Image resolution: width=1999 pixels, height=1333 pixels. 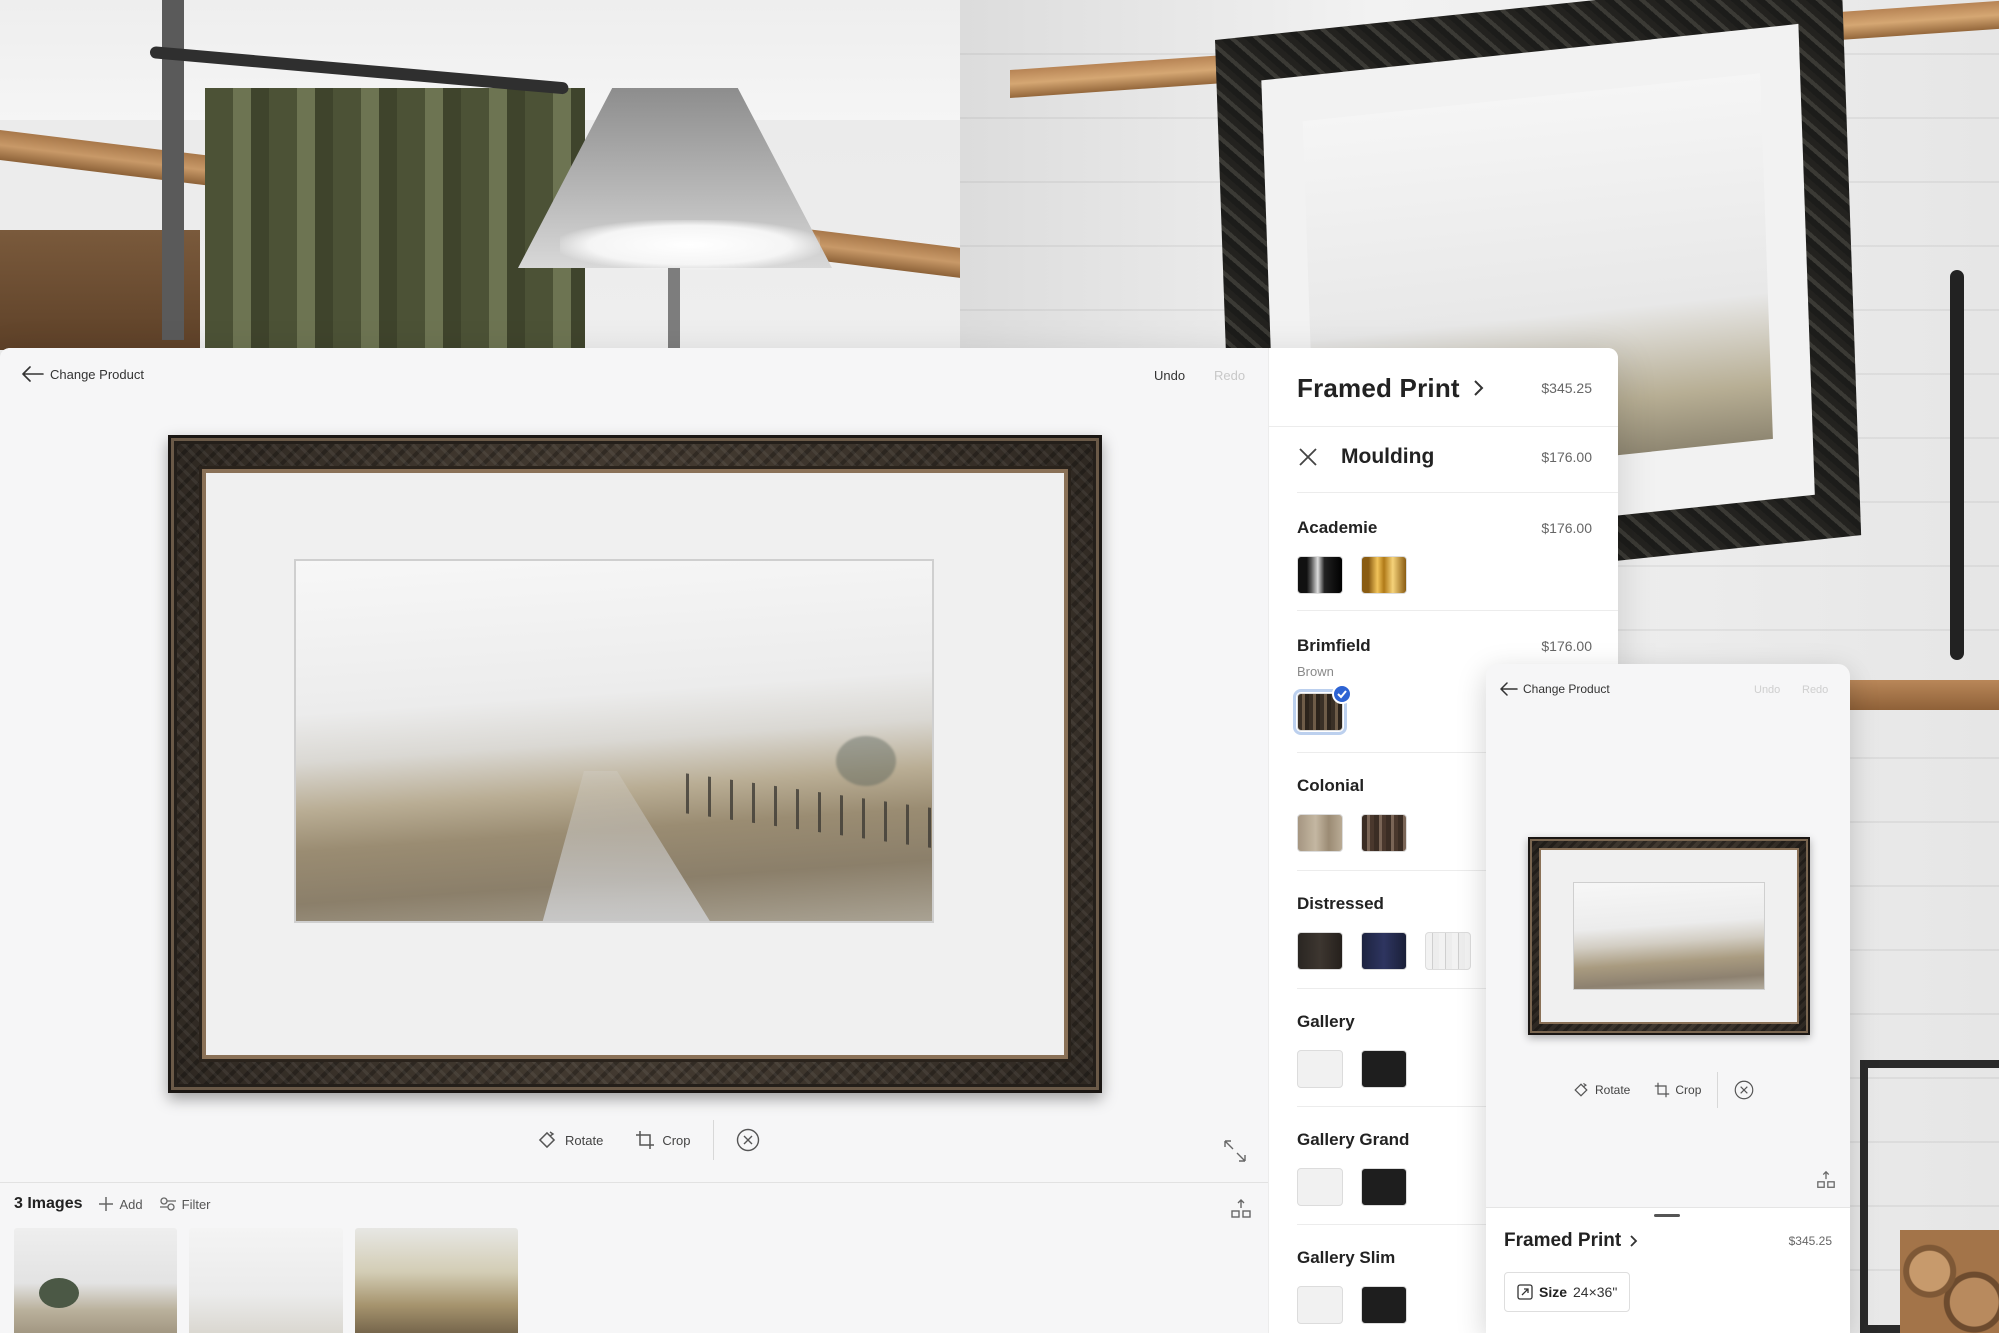 What do you see at coordinates (1322, 709) in the screenshot?
I see `swatch-brown-selected` at bounding box center [1322, 709].